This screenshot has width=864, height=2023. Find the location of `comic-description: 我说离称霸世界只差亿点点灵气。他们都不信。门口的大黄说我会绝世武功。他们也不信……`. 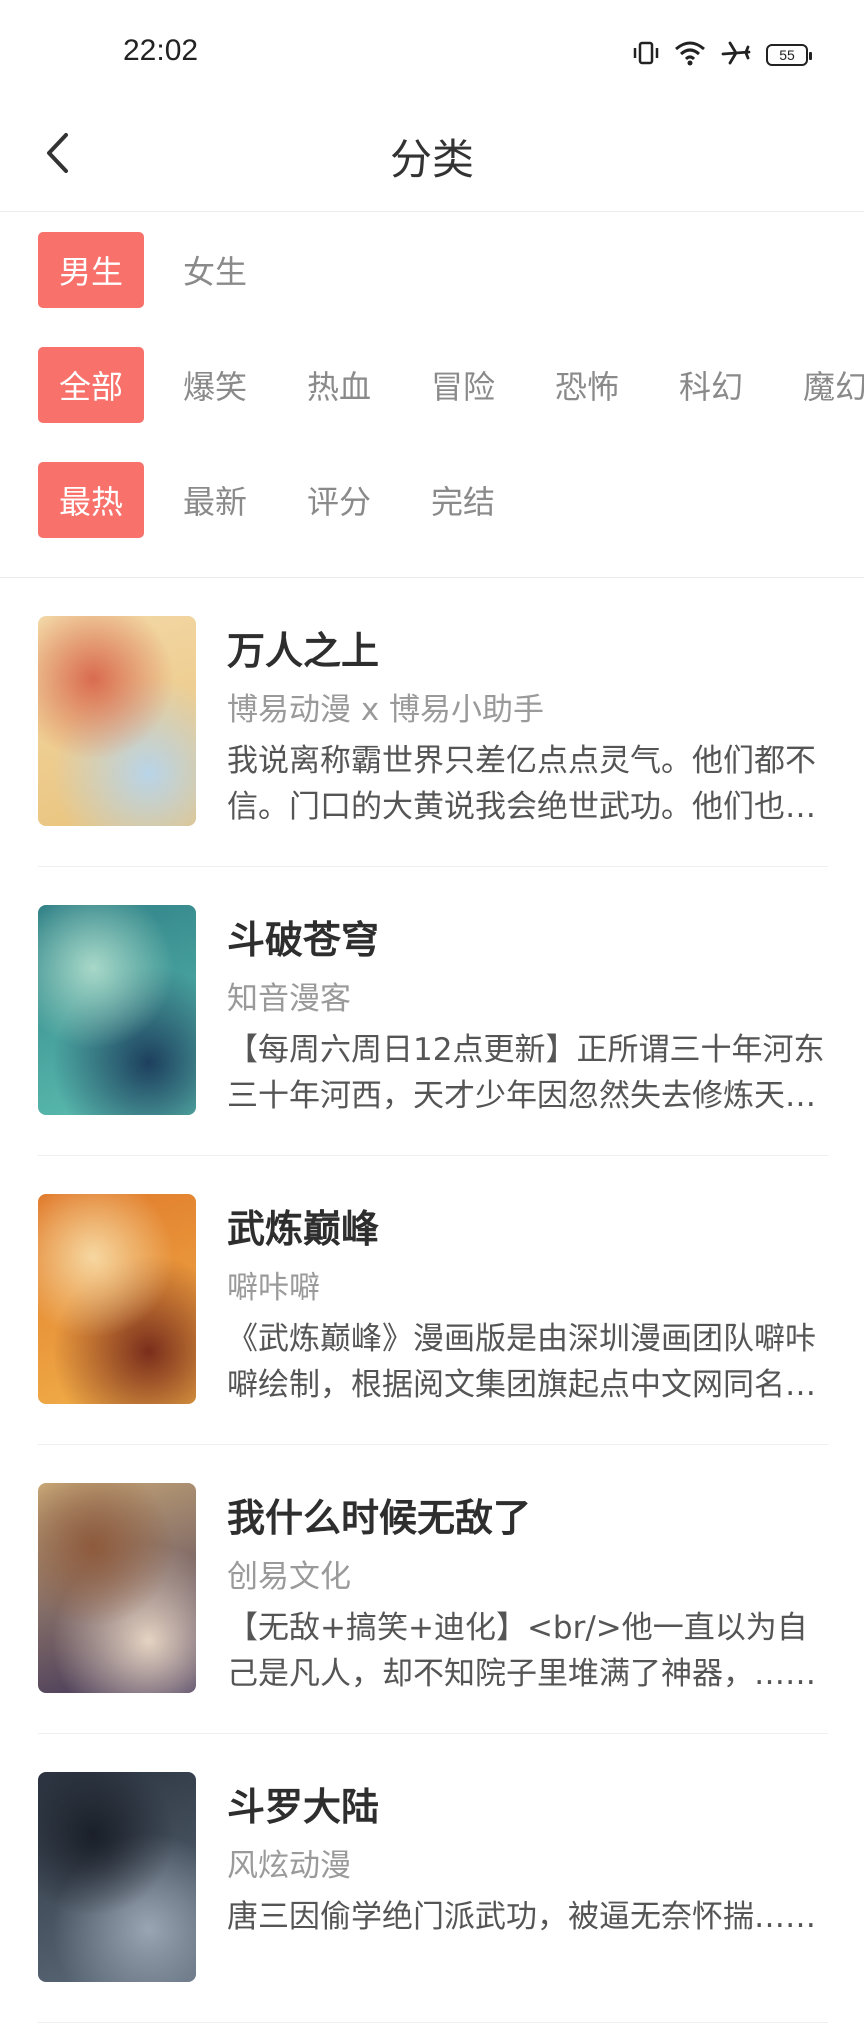

comic-description: 我说离称霸世界只差亿点点灵气。他们都不信。门口的大黄说我会绝世武功。他们也不信…… is located at coordinates (521, 784).